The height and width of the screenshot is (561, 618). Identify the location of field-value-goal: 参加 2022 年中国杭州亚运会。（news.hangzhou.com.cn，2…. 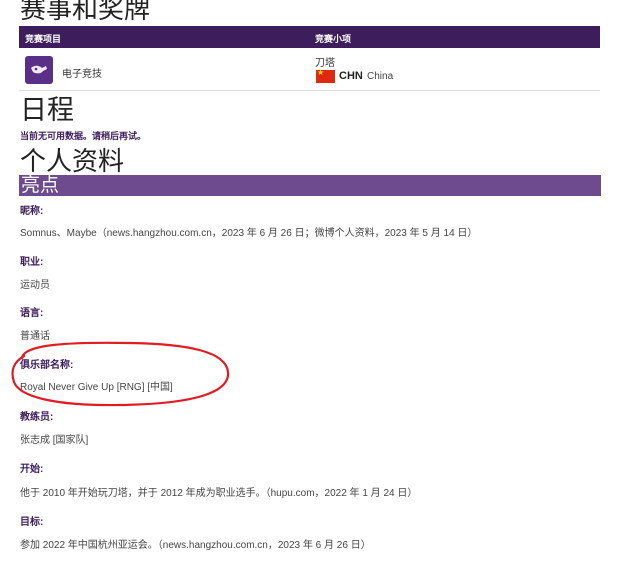
(195, 545).